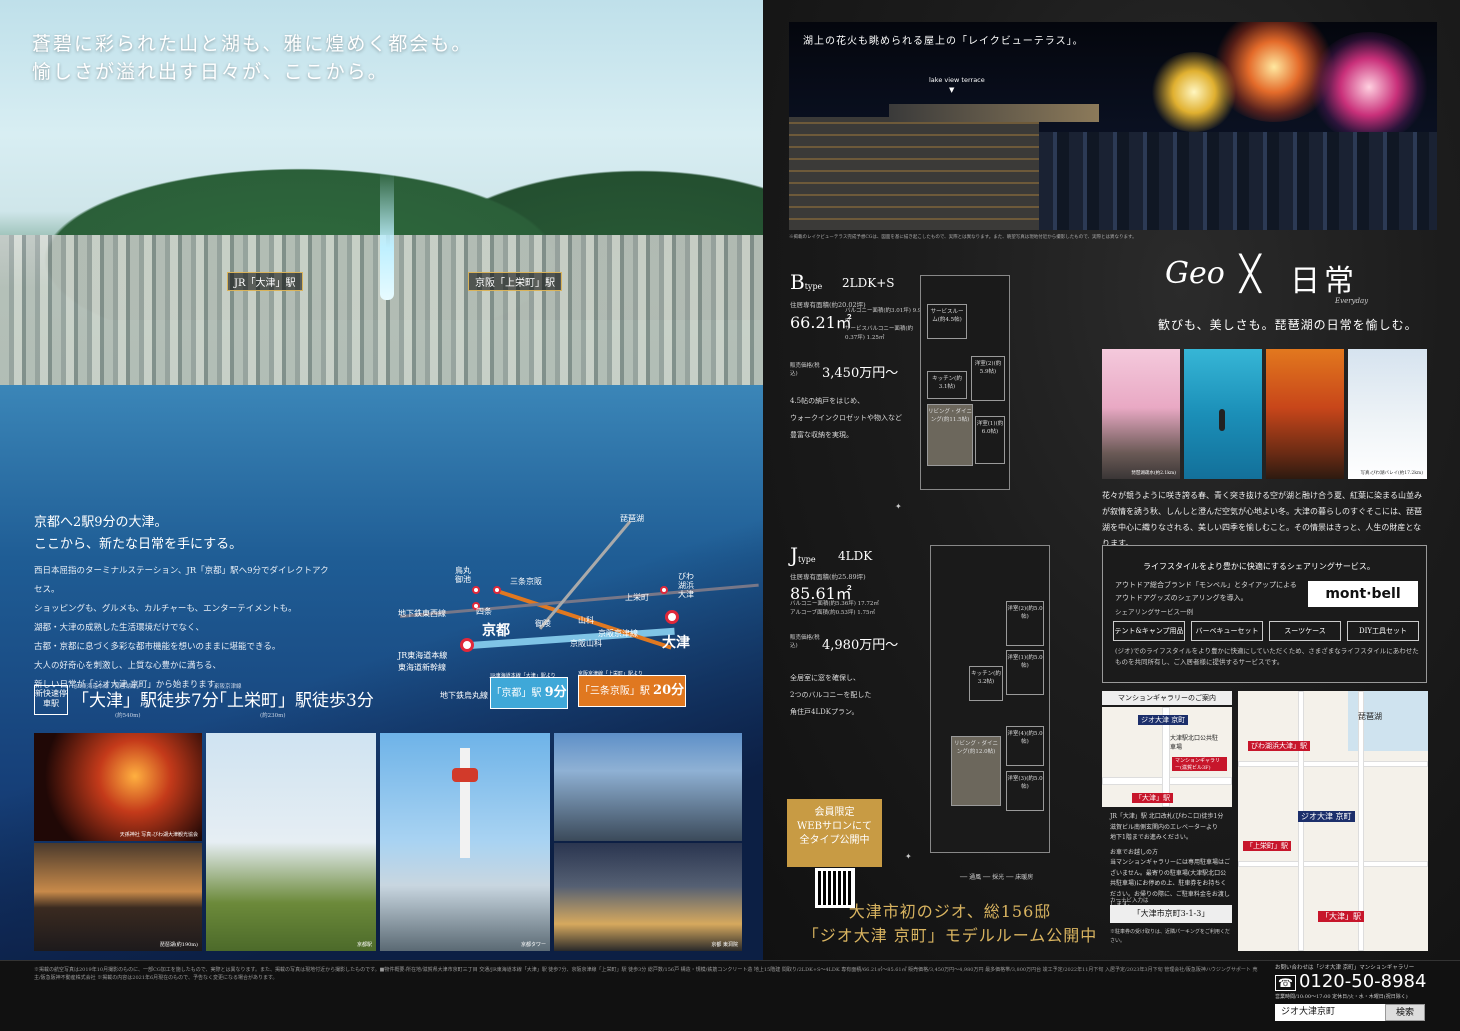 The height and width of the screenshot is (1031, 1460). I want to click on nichijo-title: 日常, so click(1324, 281).